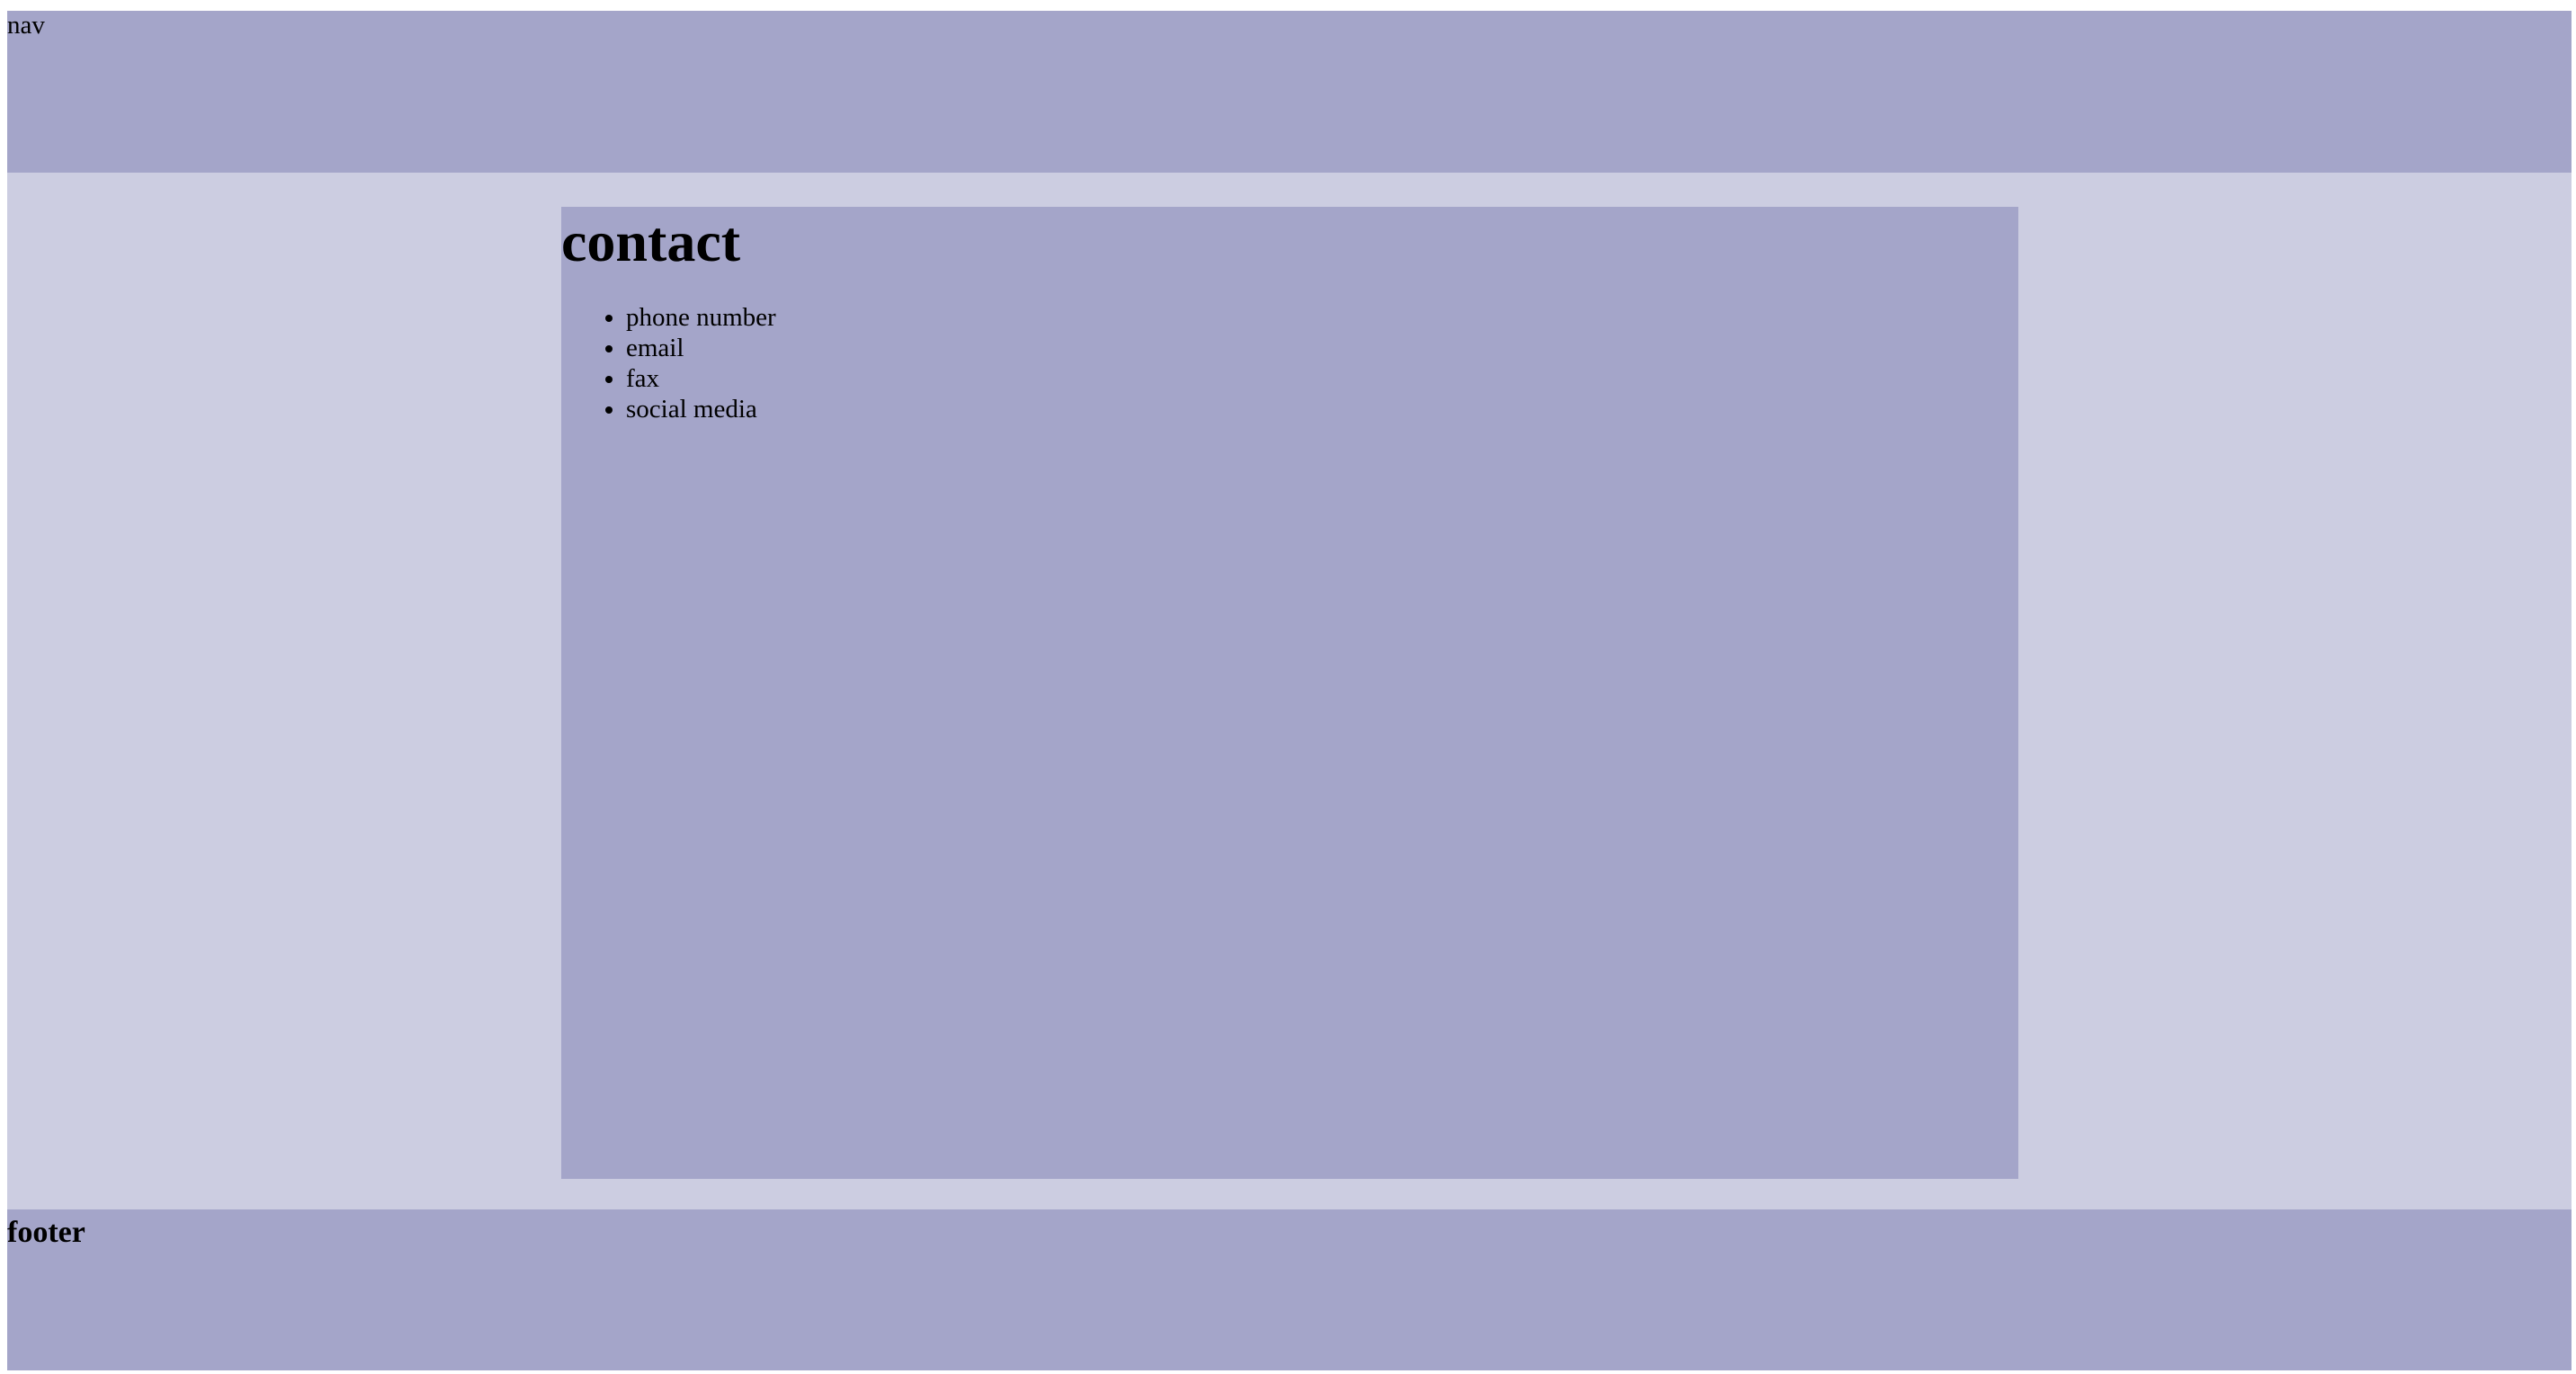 This screenshot has width=2576, height=1374. Describe the element at coordinates (701, 317) in the screenshot. I see `list-item: phone number` at that location.